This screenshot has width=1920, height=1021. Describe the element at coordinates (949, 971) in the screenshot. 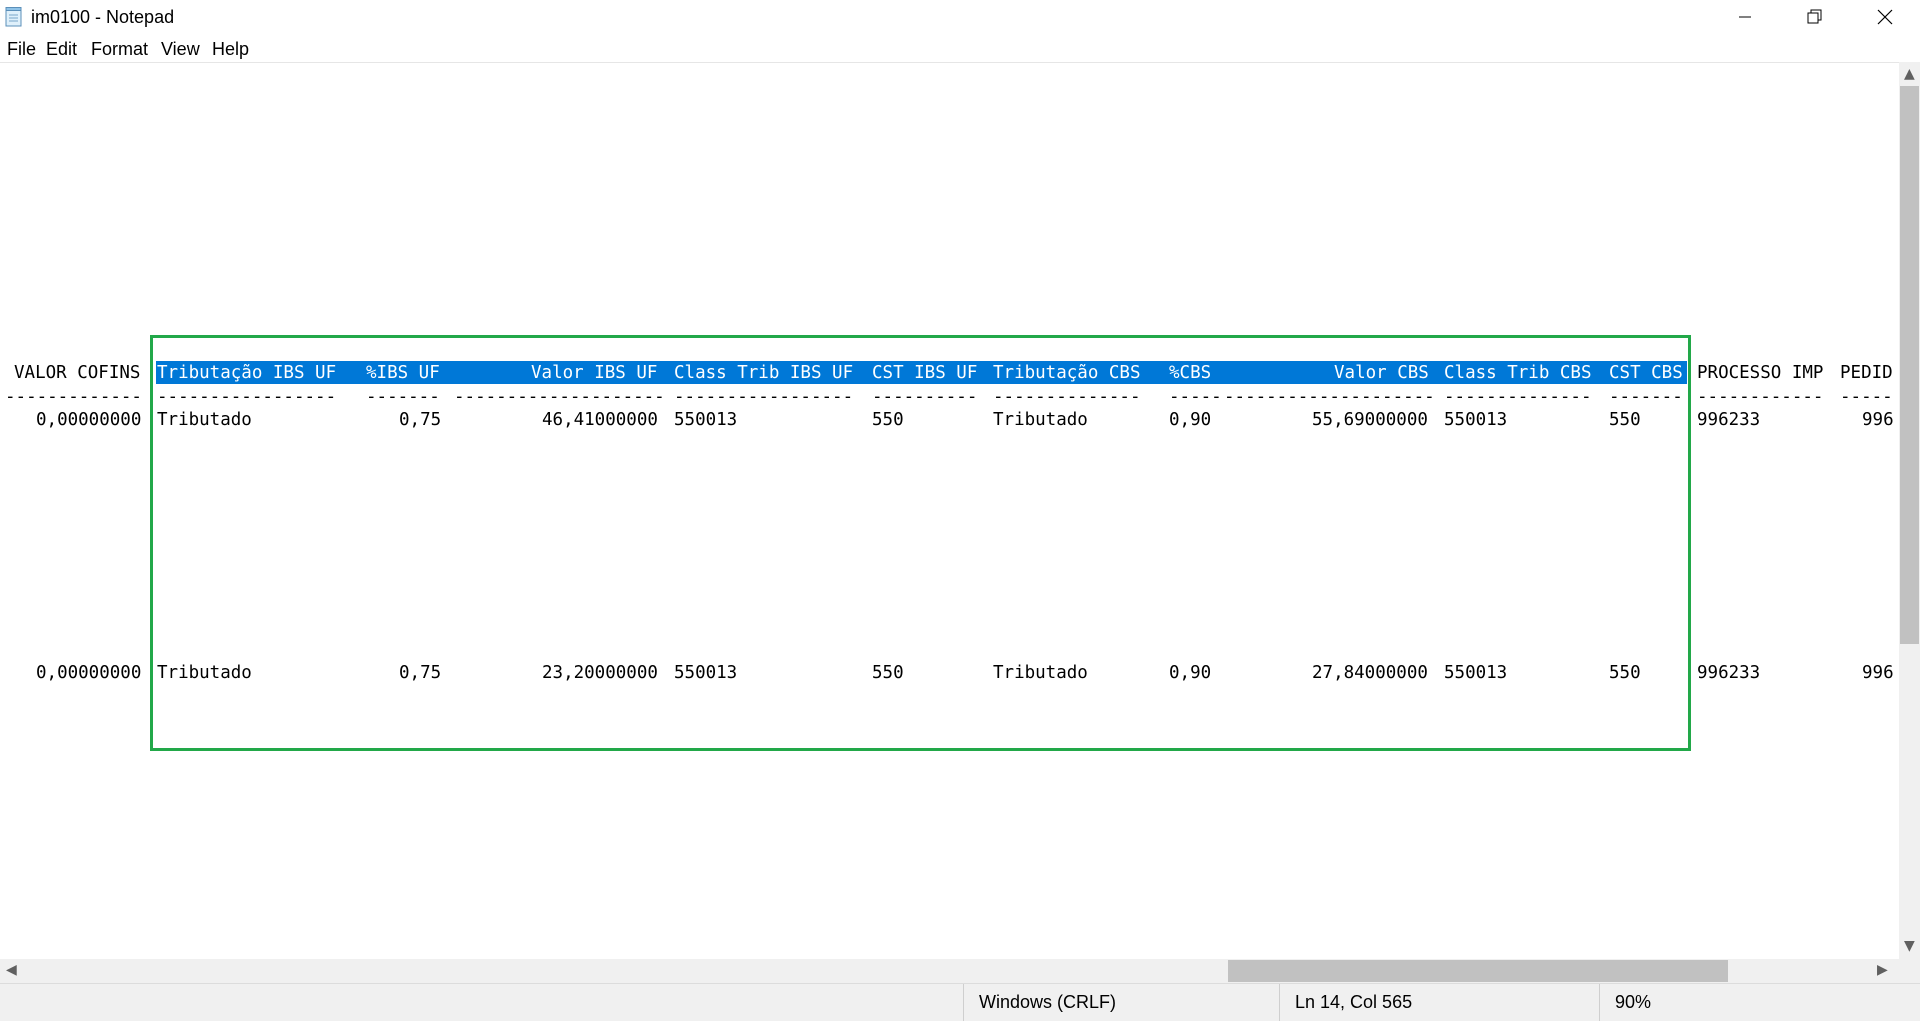

I see `horizontal-scrollbar: ◀ ▶` at that location.